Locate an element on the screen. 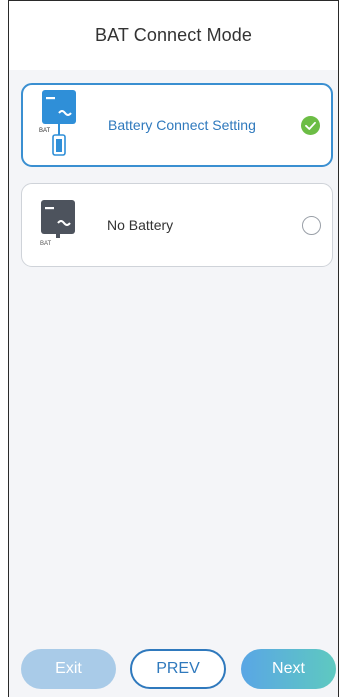  prev-button: PREV is located at coordinates (178, 669).